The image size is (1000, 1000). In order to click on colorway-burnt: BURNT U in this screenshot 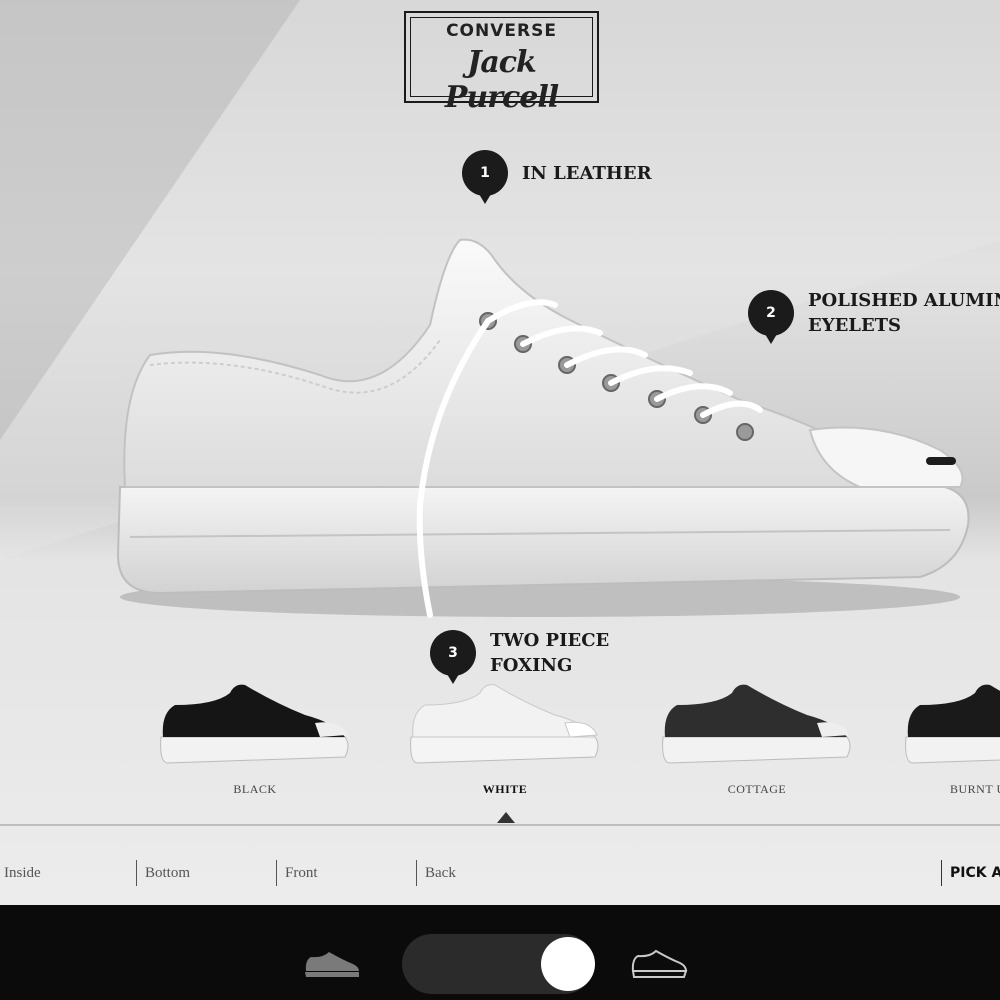, I will do `click(950, 740)`.